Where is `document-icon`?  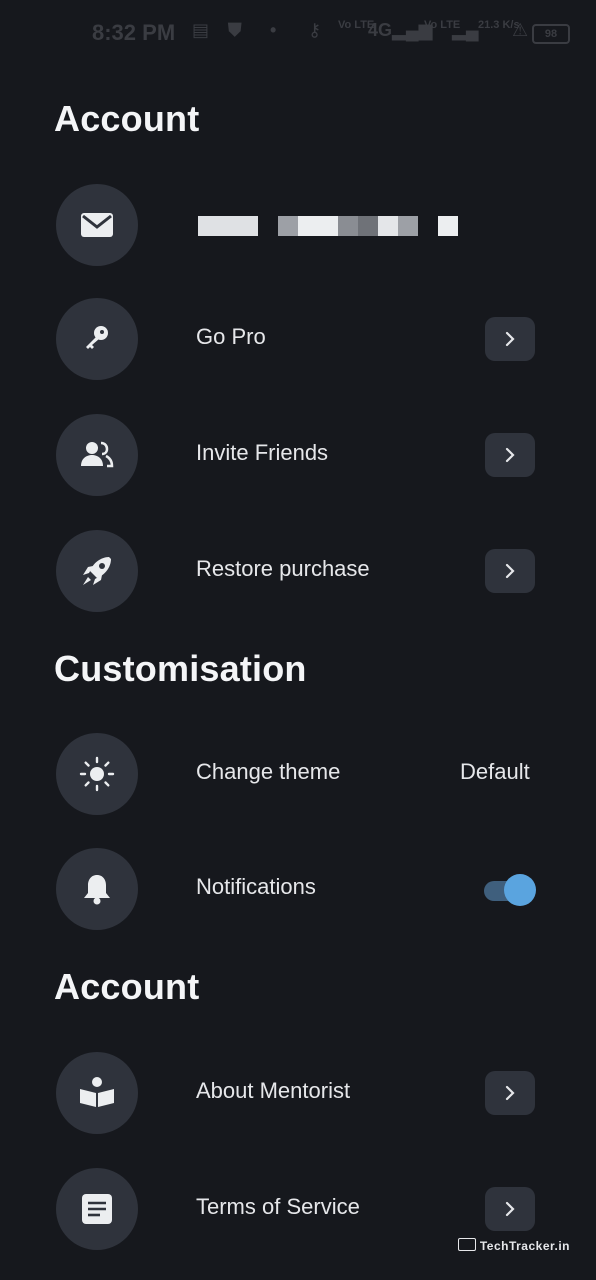 document-icon is located at coordinates (97, 1209).